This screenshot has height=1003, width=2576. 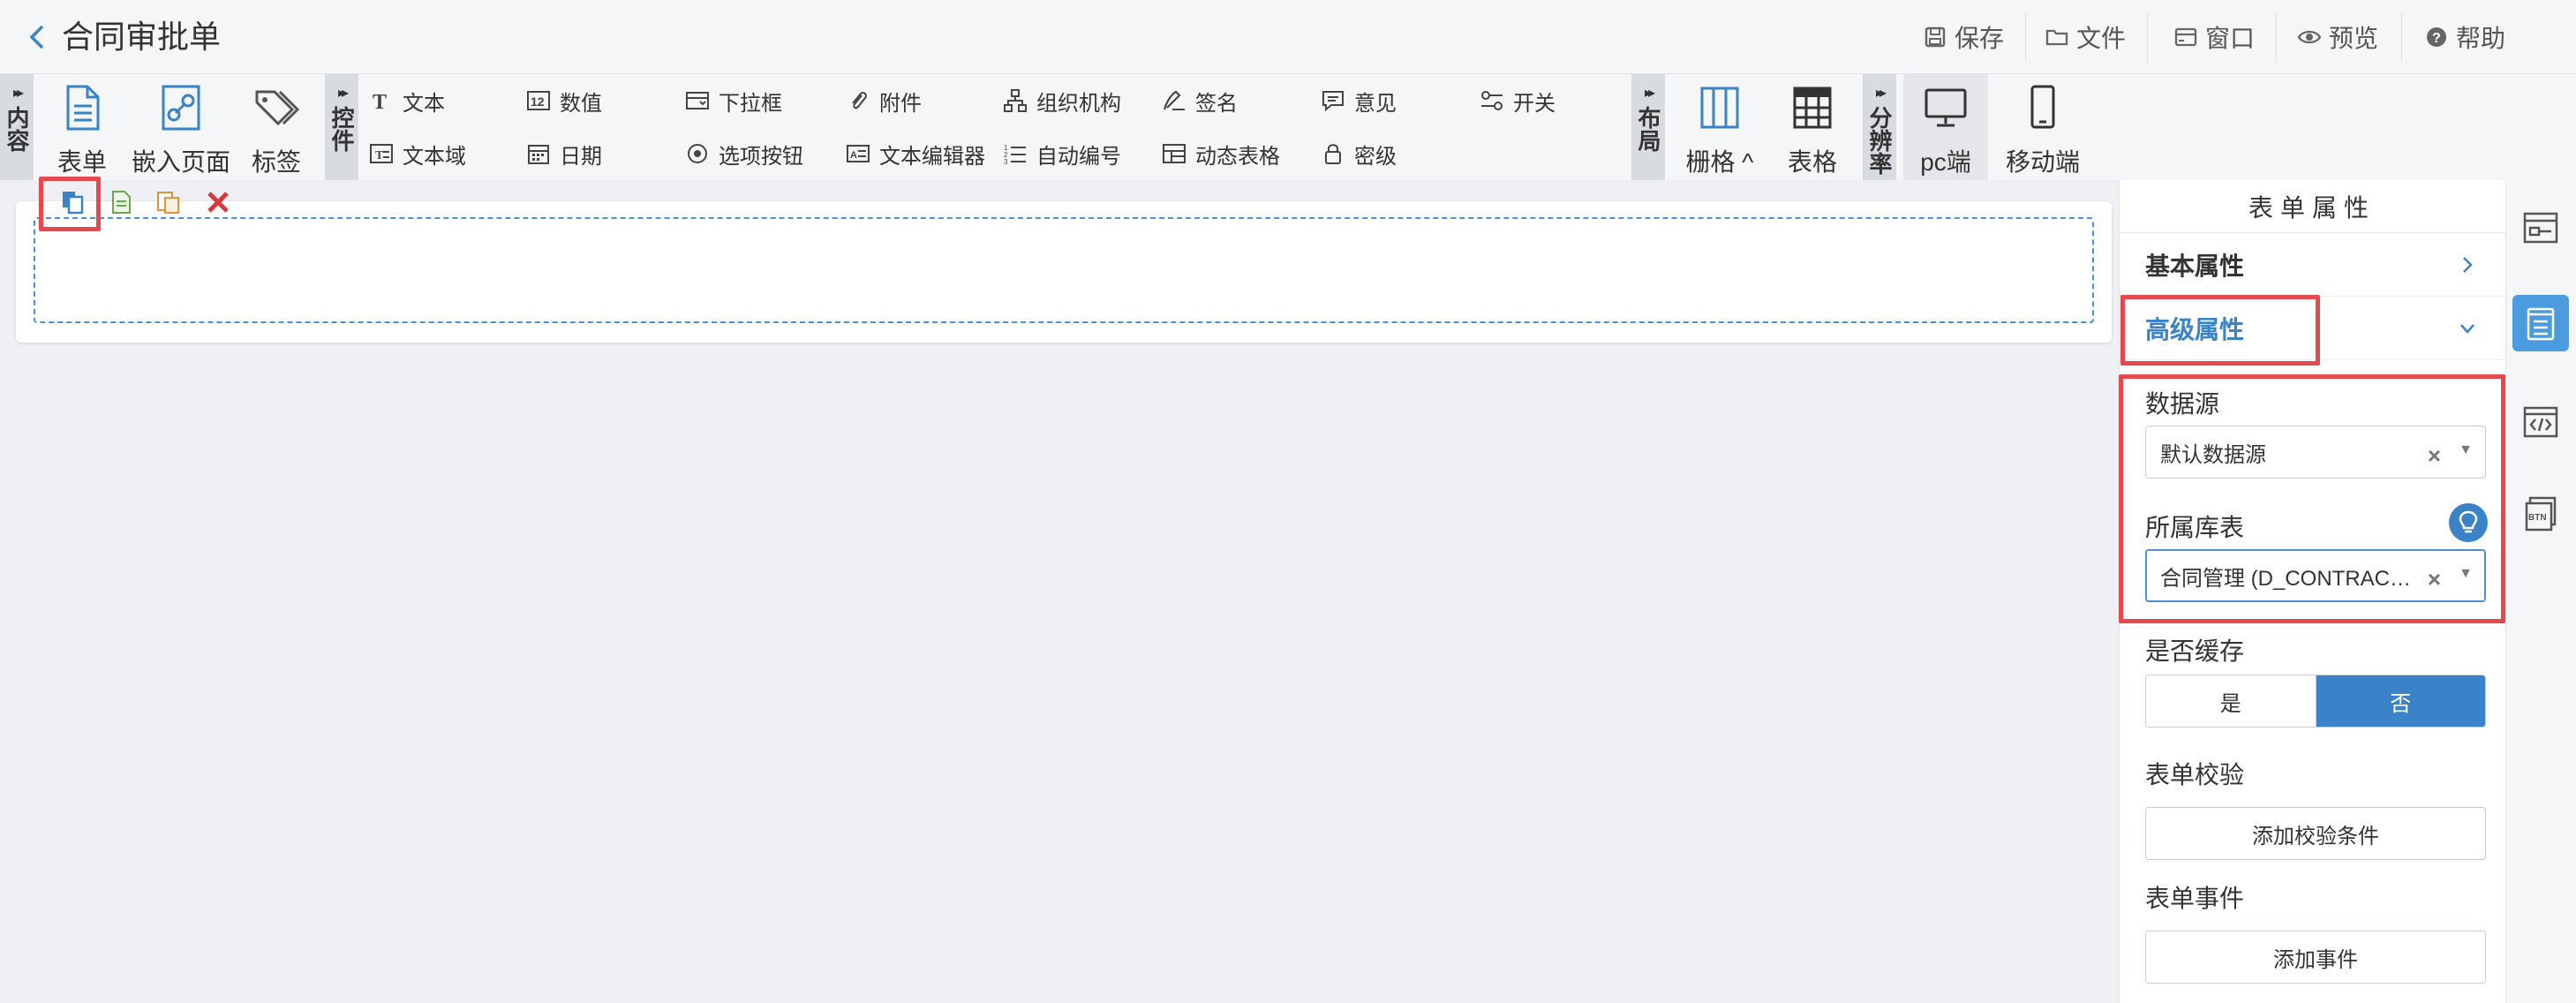 What do you see at coordinates (1492, 100) in the screenshot?
I see `toggle-switch-icon` at bounding box center [1492, 100].